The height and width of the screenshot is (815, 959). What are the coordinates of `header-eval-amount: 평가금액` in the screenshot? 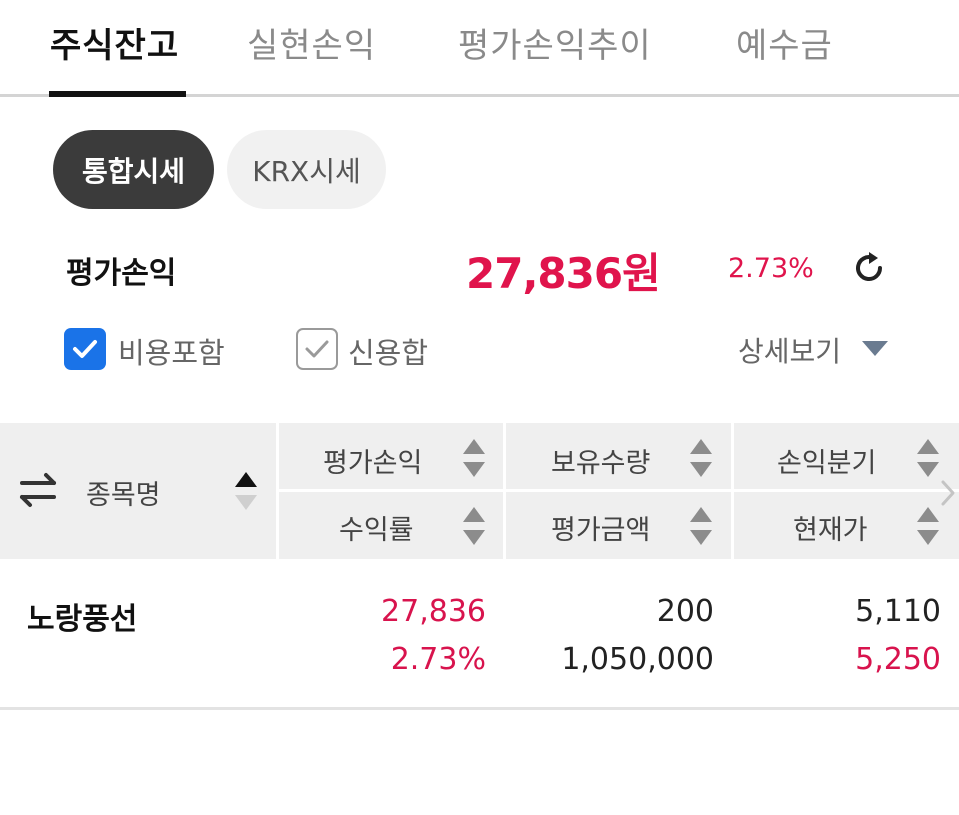 It's located at (600, 527).